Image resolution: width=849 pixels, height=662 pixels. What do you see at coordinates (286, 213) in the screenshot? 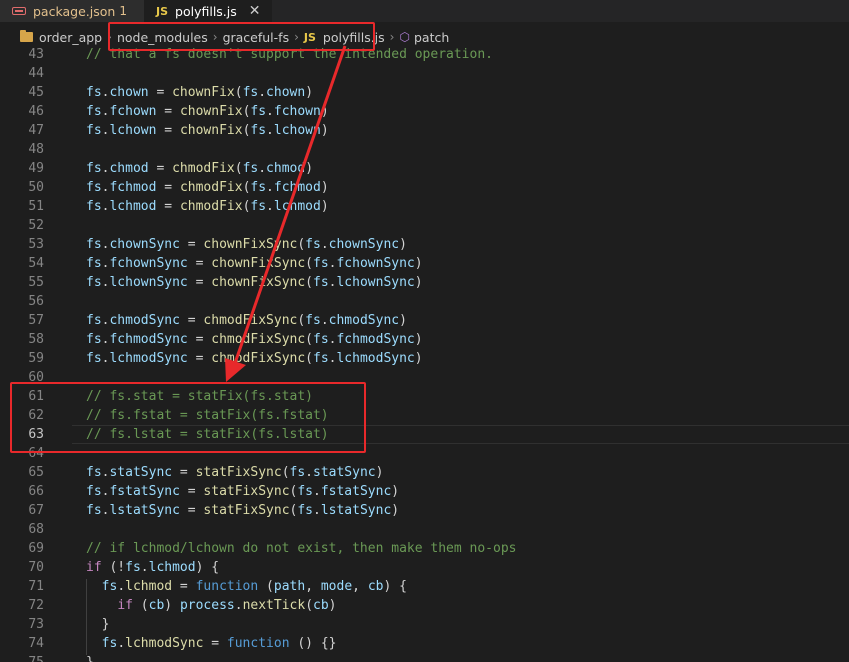
I see `annotation-arrow` at bounding box center [286, 213].